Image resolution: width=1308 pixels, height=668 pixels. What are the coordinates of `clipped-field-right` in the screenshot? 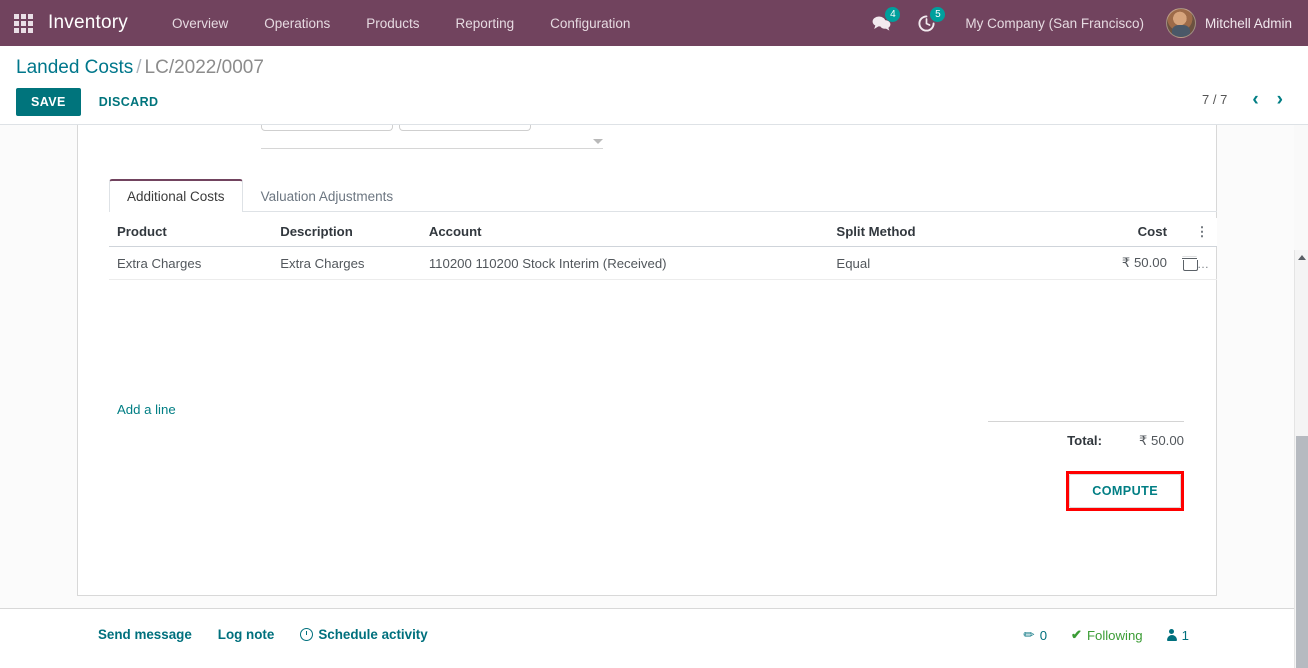 It's located at (465, 128).